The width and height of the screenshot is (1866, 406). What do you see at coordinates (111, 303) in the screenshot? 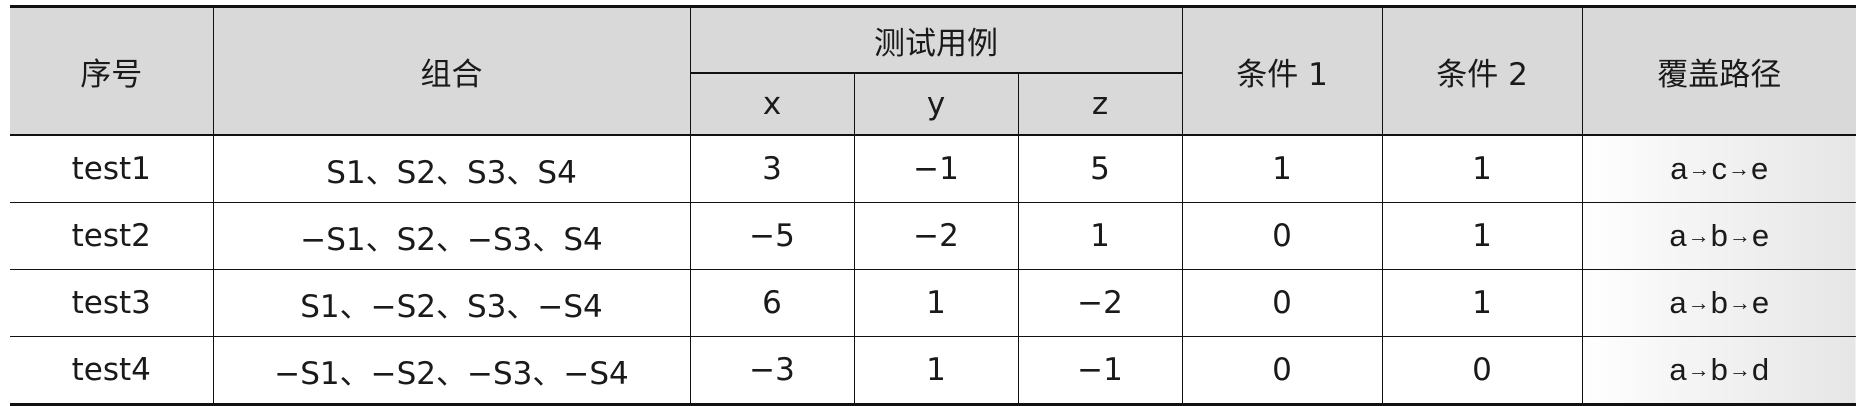
I see `cell-index: test3` at bounding box center [111, 303].